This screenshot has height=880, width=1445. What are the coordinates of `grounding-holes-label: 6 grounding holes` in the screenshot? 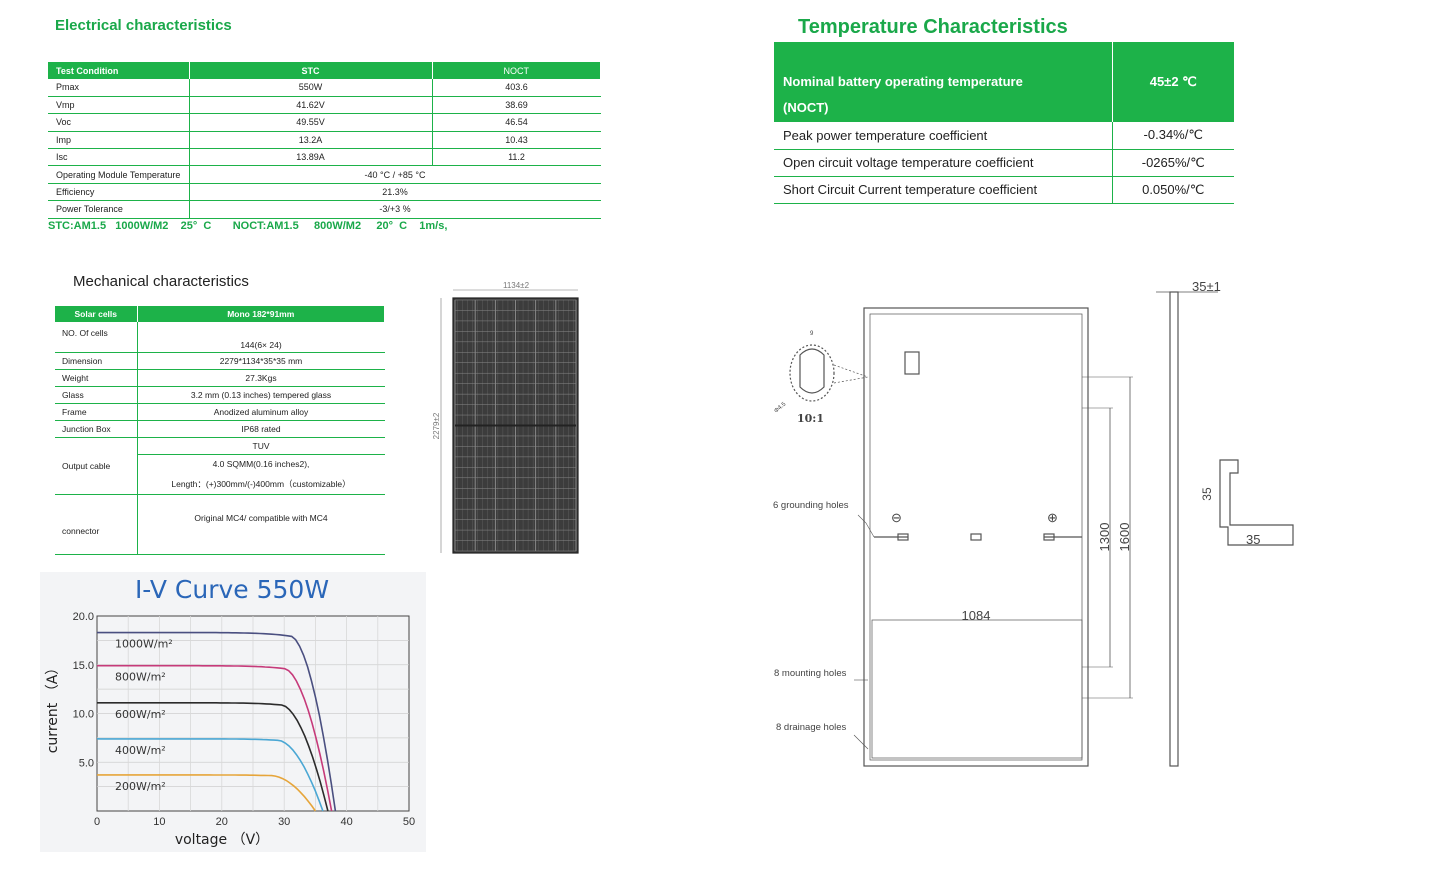 It's located at (811, 505).